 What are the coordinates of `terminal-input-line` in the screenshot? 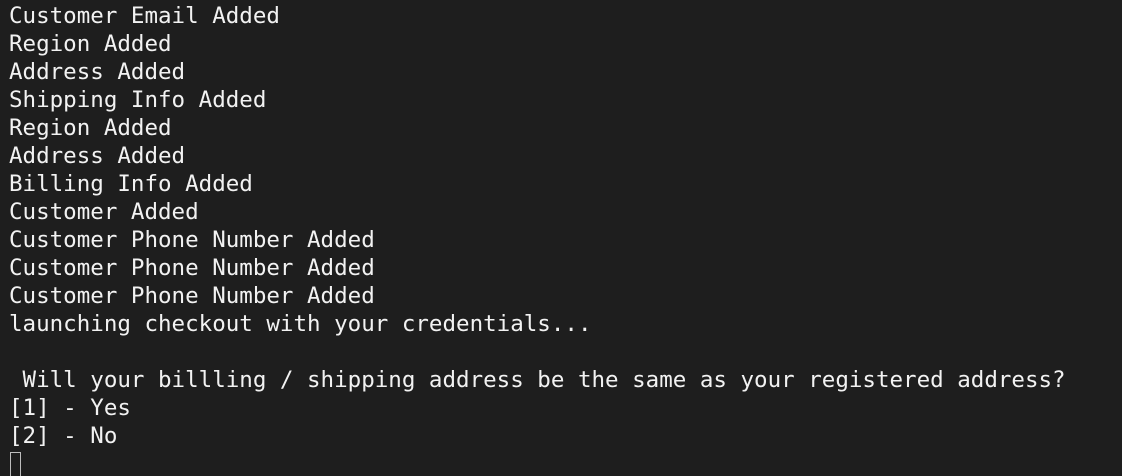 It's located at (565, 463).